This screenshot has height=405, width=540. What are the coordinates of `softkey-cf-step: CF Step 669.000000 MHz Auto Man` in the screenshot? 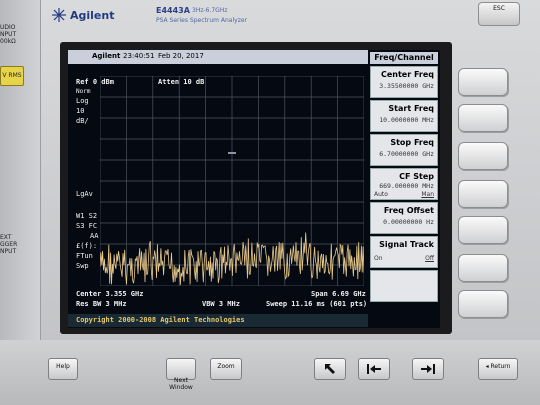 It's located at (404, 184).